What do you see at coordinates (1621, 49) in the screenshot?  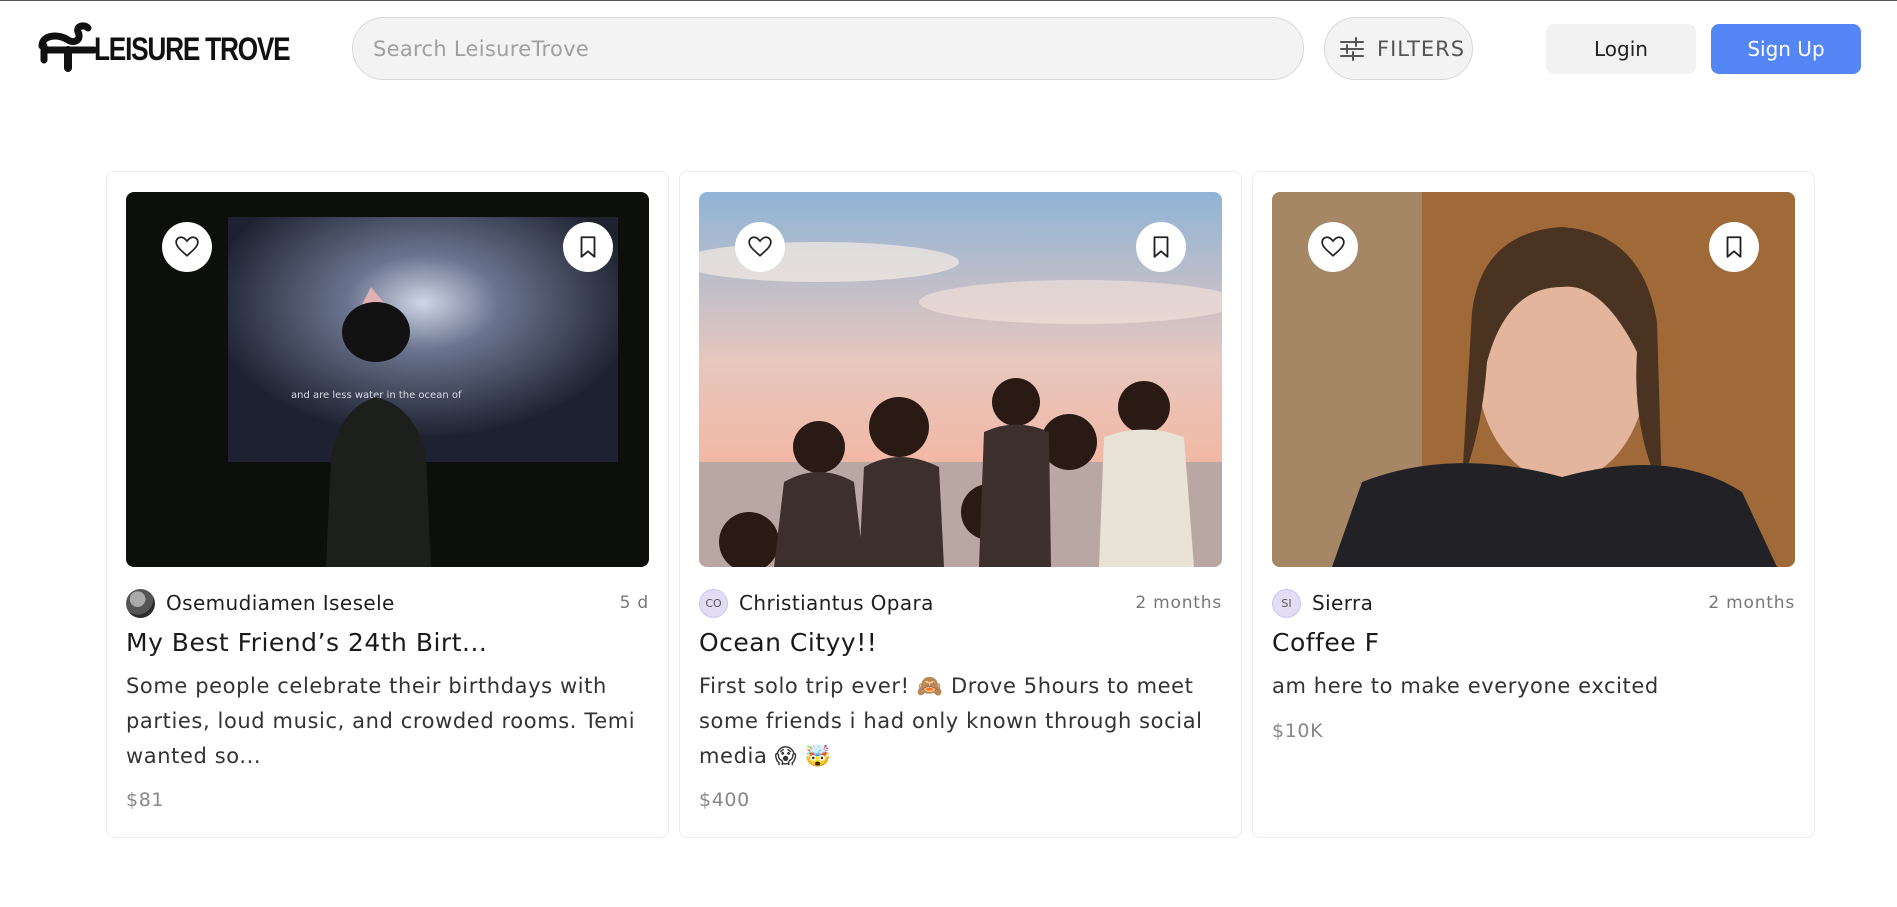 I see `login-button: Login` at bounding box center [1621, 49].